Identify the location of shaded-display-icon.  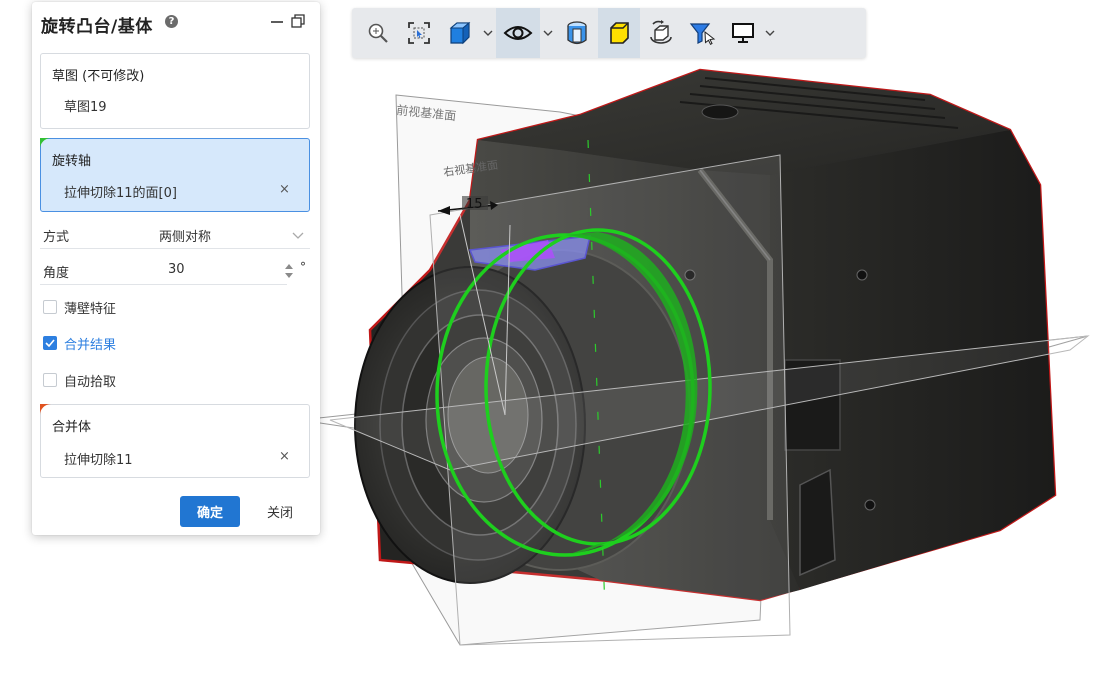
(619, 33).